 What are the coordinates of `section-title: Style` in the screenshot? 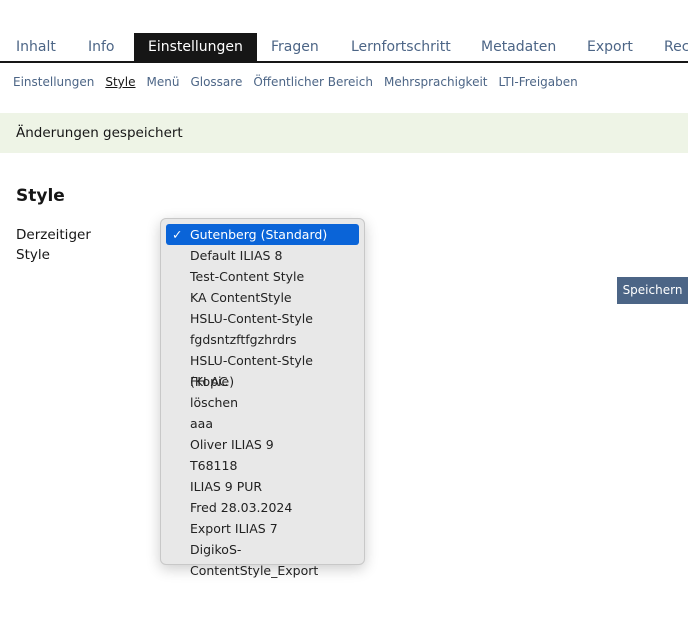 It's located at (40, 196).